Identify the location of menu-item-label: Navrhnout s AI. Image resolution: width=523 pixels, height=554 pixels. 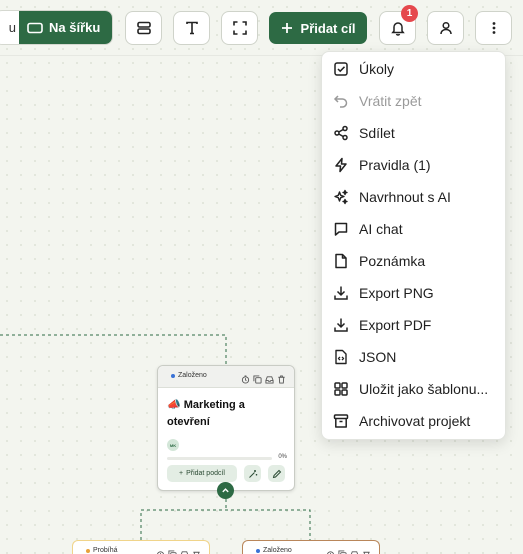
(405, 197).